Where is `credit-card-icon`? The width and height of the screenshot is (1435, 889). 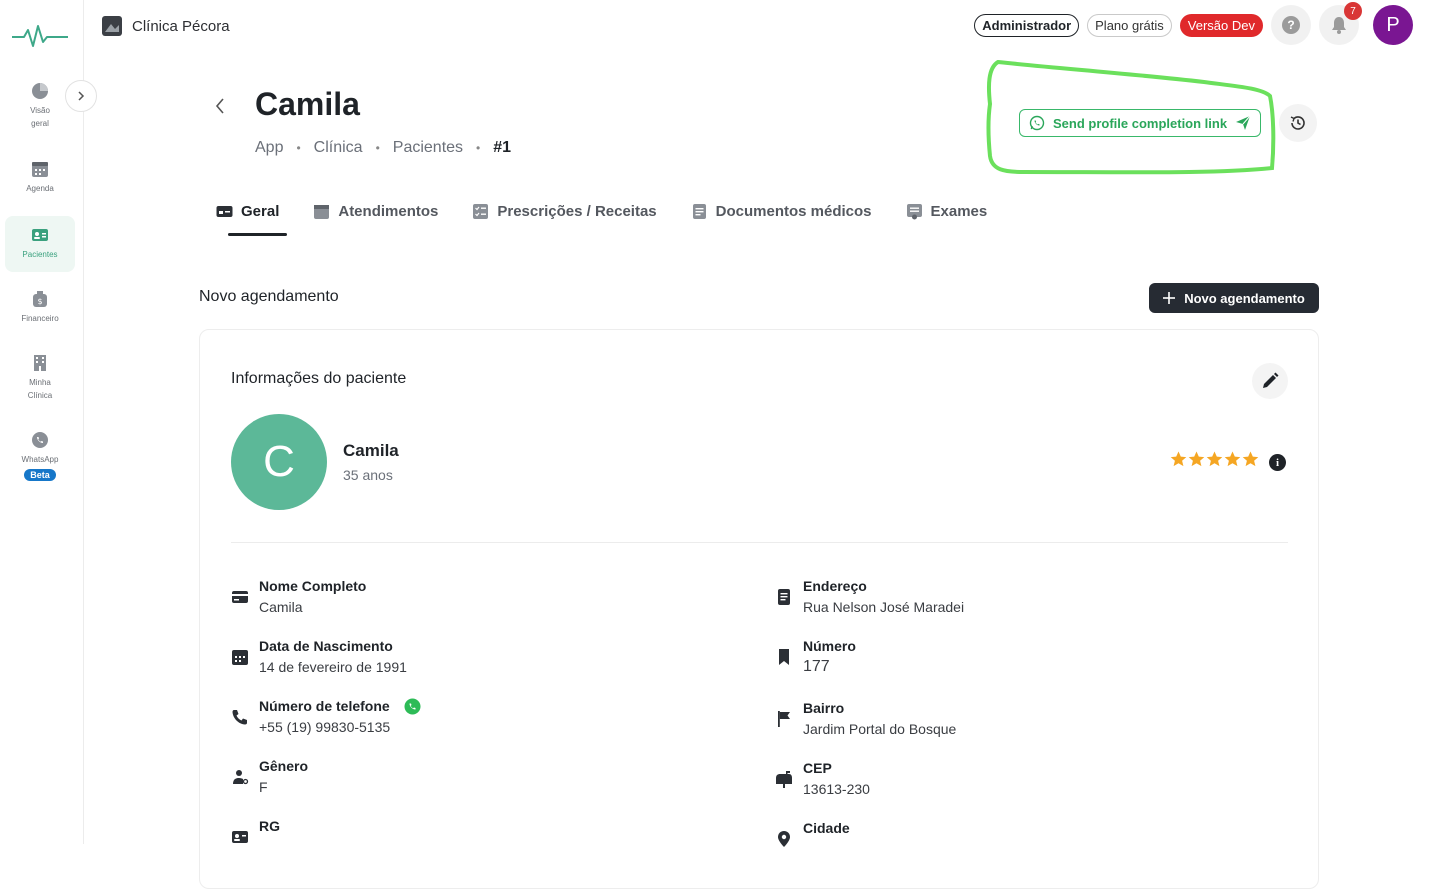
credit-card-icon is located at coordinates (240, 597).